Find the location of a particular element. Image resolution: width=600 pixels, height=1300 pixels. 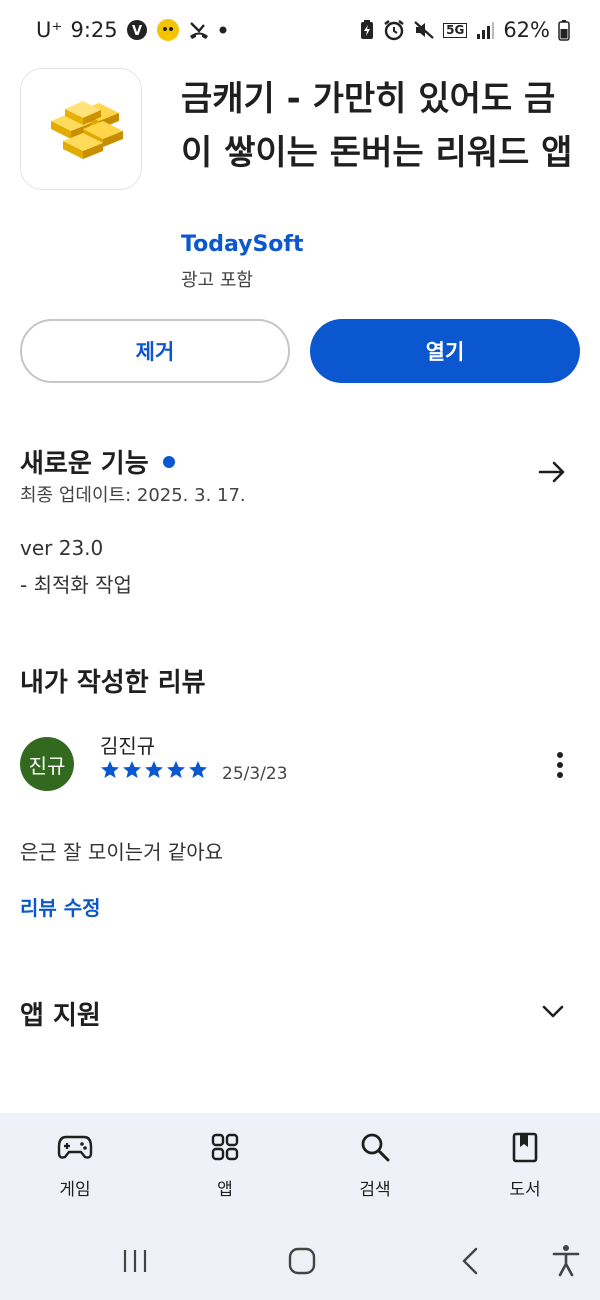

apps-grid-icon is located at coordinates (225, 1147).